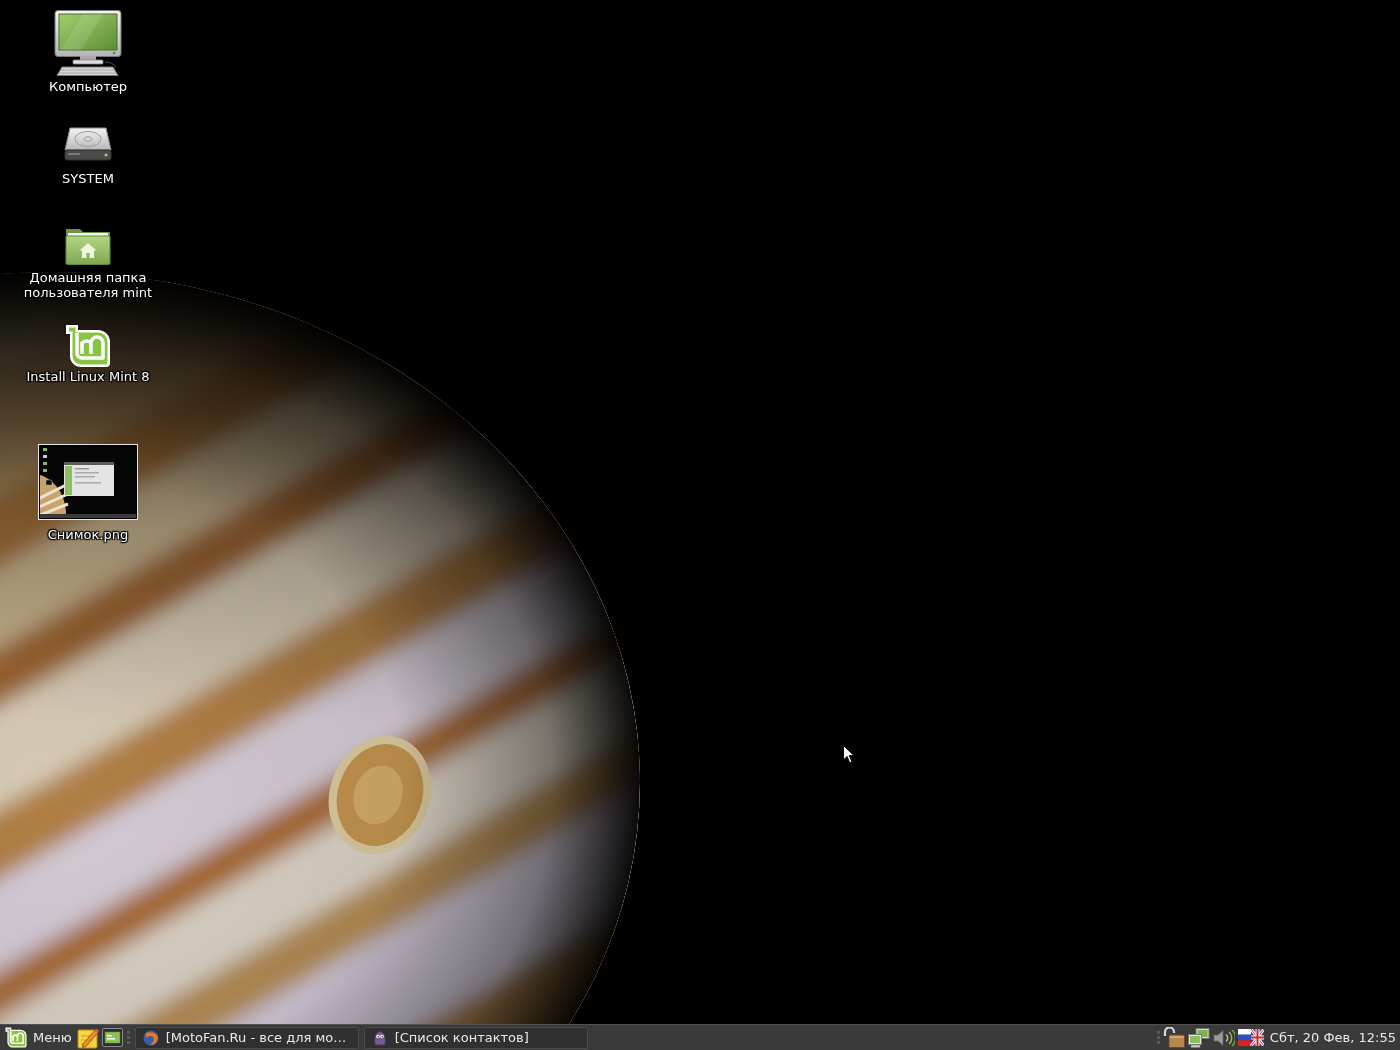 The width and height of the screenshot is (1400, 1050). Describe the element at coordinates (88, 376) in the screenshot. I see `icon-label: Install Linux Mint 8` at that location.